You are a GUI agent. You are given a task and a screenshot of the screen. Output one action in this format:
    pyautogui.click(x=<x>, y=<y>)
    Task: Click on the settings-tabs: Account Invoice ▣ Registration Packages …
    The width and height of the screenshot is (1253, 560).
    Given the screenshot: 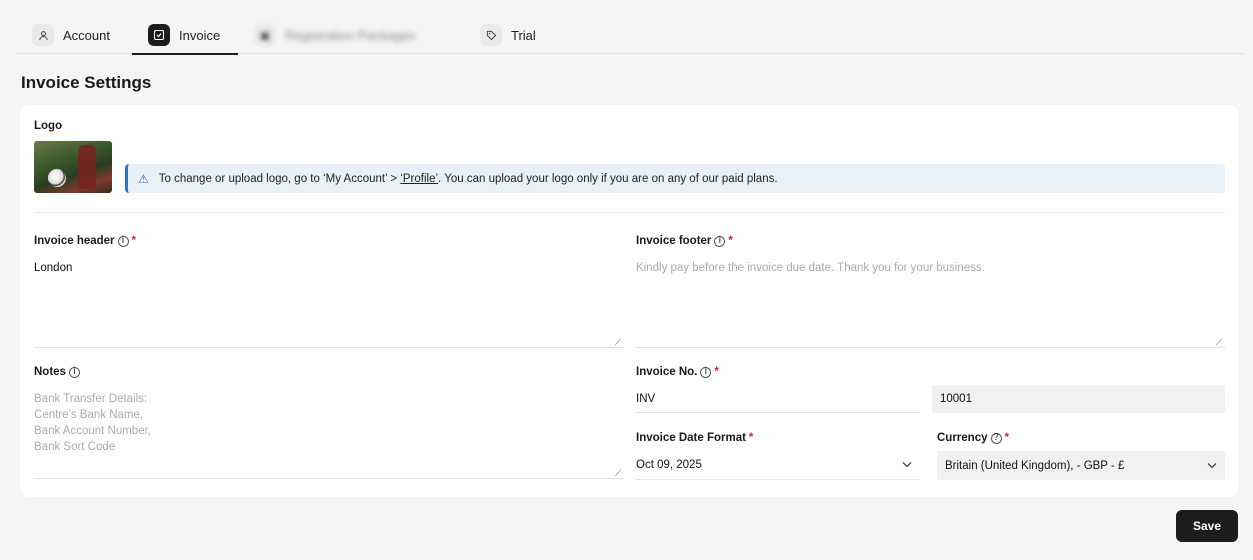 What is the action you would take?
    pyautogui.click(x=630, y=35)
    